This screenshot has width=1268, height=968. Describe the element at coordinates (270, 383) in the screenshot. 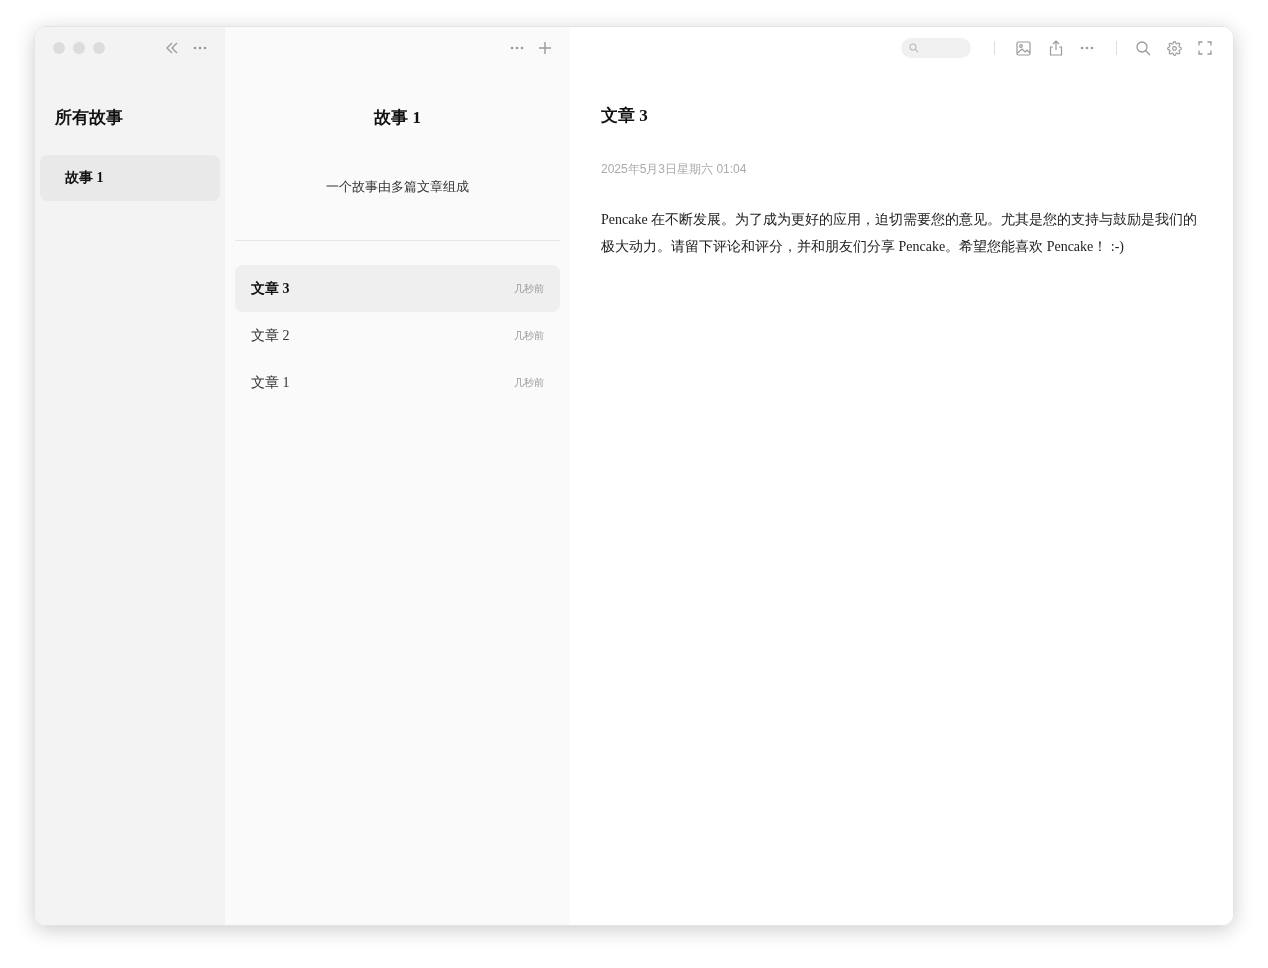

I see `article-item-title: 文章 1` at that location.